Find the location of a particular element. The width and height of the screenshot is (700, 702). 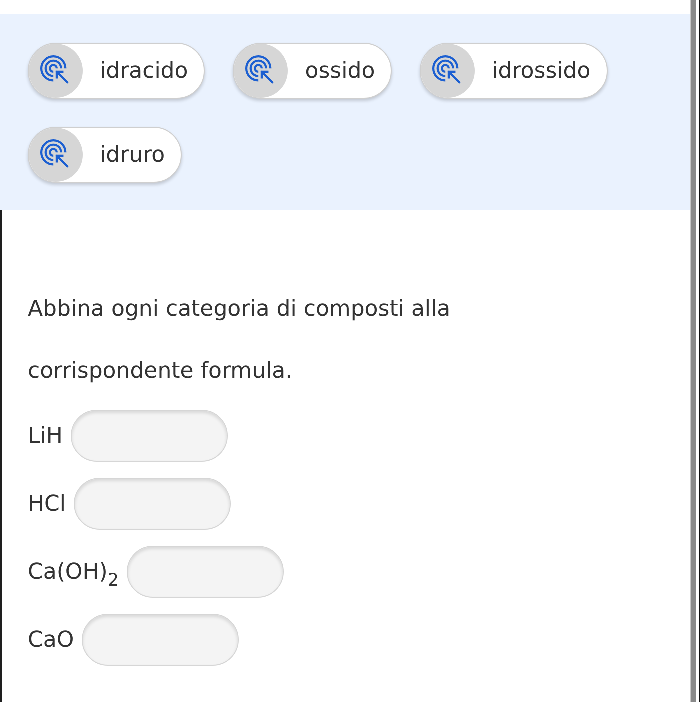

formula-label: LiH is located at coordinates (45, 436).